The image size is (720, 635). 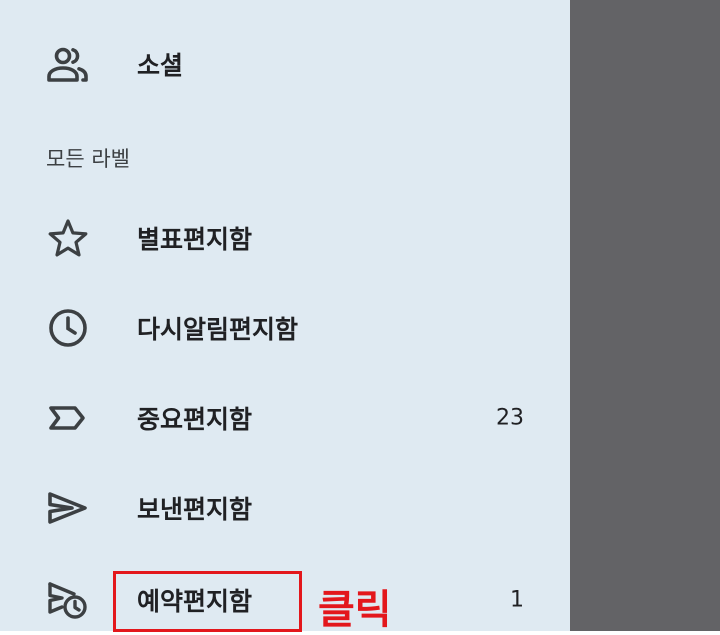 I want to click on star-icon, so click(x=68, y=238).